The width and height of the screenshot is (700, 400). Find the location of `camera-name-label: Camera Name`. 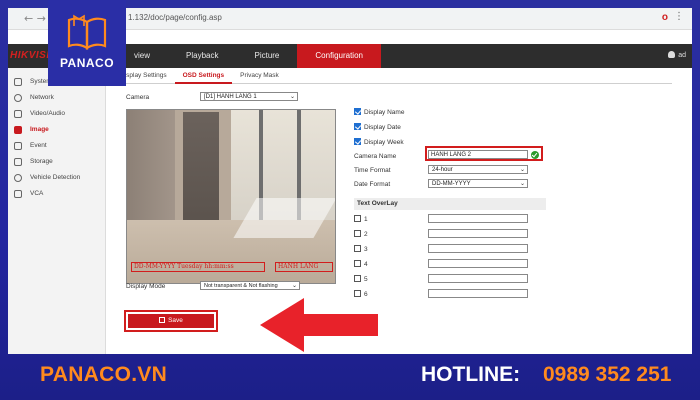

camera-name-label: Camera Name is located at coordinates (375, 156).